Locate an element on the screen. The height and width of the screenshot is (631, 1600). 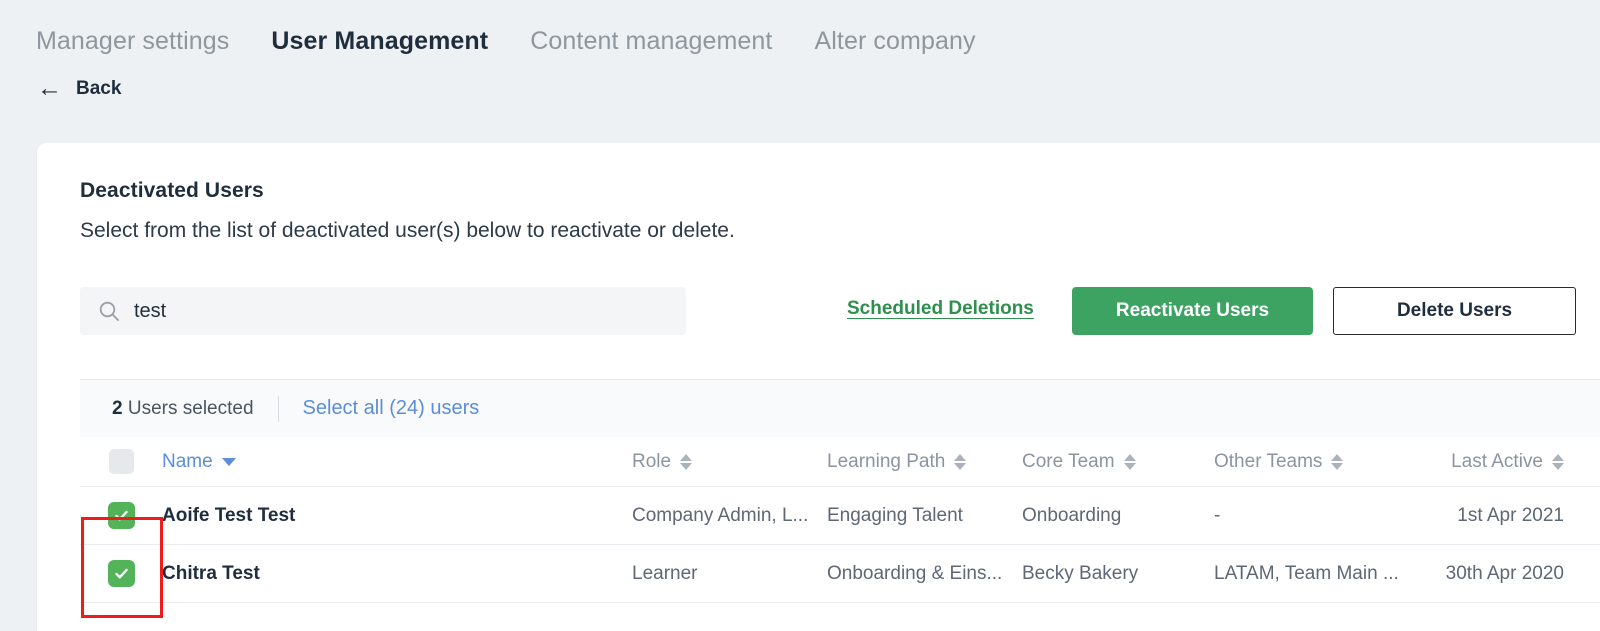
cell-last-active: 1st Apr 2021 is located at coordinates (1510, 515).